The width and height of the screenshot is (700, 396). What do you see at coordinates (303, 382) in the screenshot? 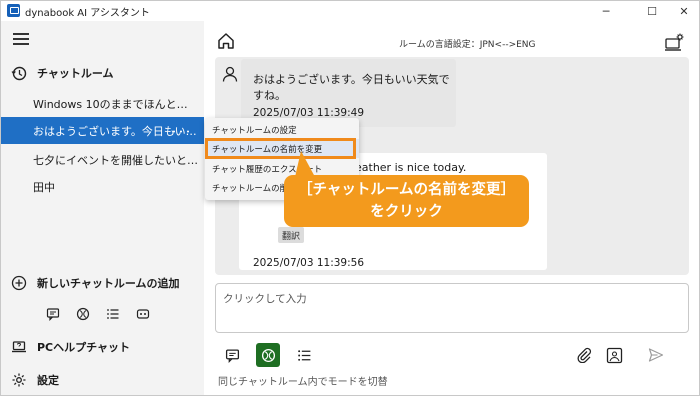
I see `mode-hint-text: 同じチャットルーム内でモードを切替` at bounding box center [303, 382].